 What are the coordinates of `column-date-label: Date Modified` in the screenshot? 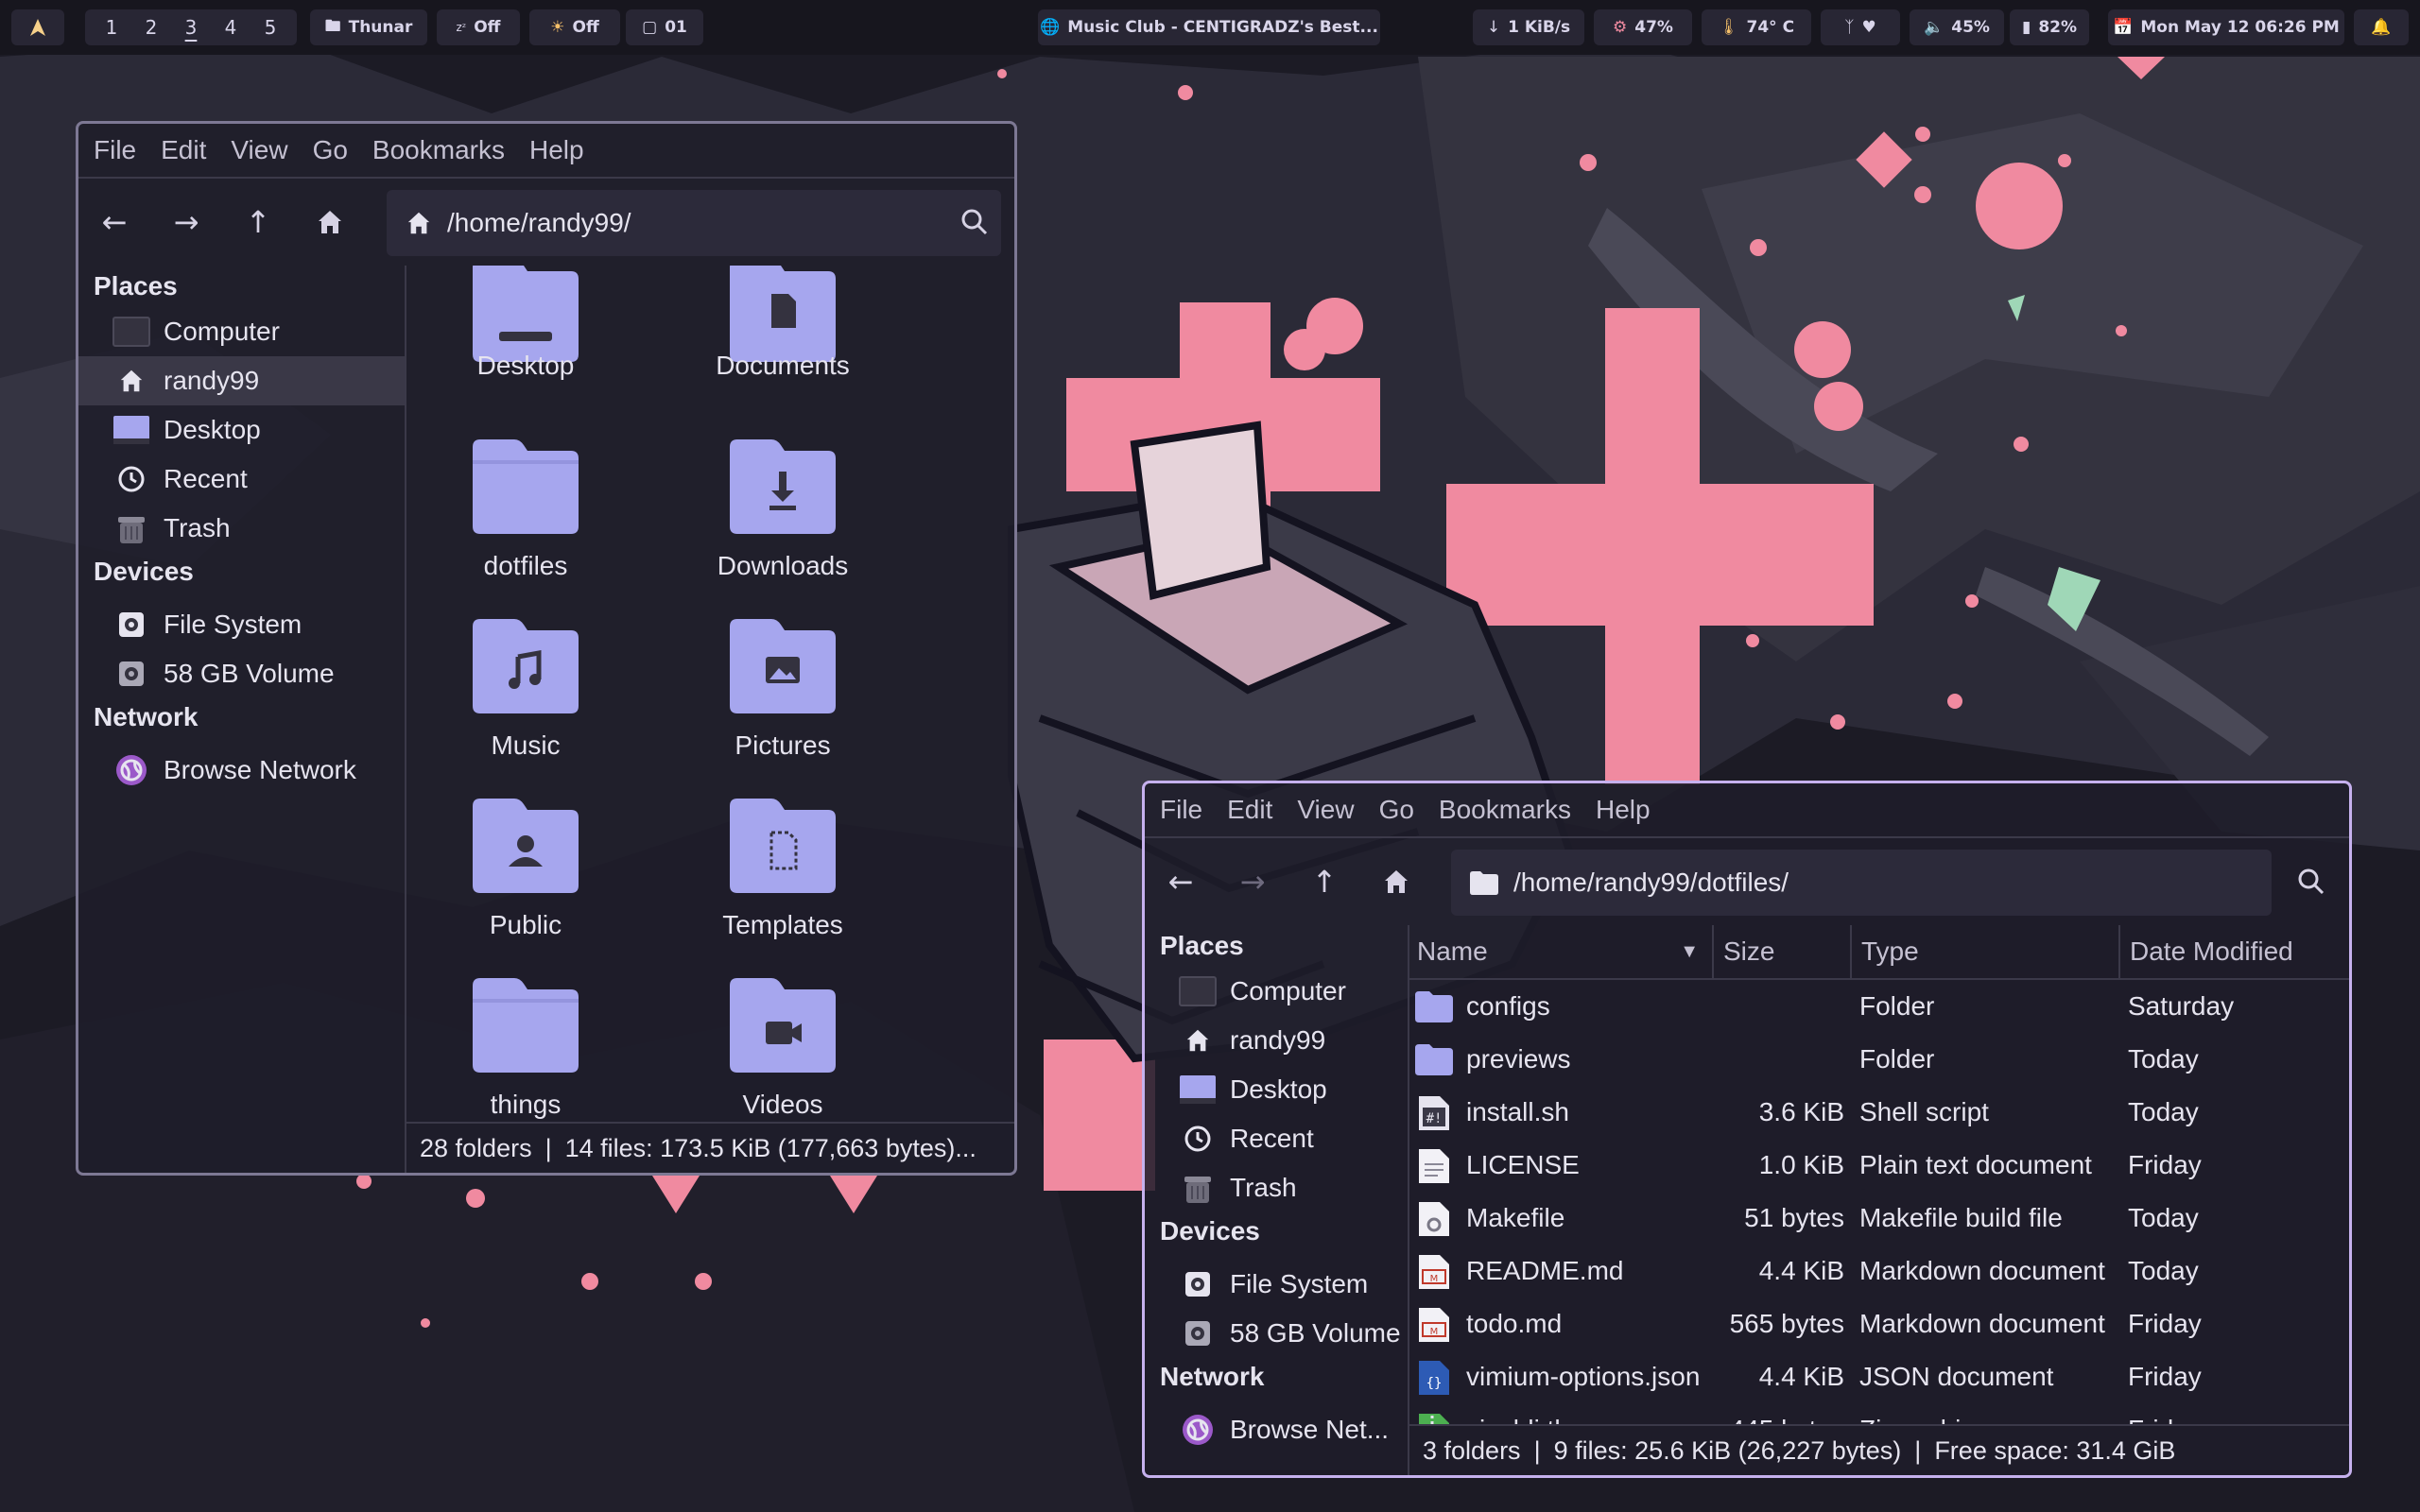 It's located at (2211, 951).